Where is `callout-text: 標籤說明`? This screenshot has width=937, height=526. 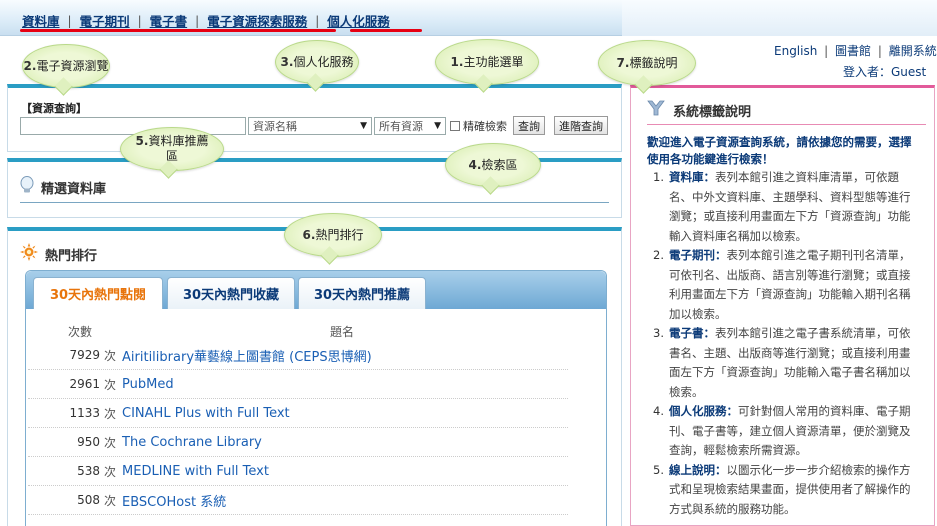
callout-text: 標籤說明 is located at coordinates (653, 62).